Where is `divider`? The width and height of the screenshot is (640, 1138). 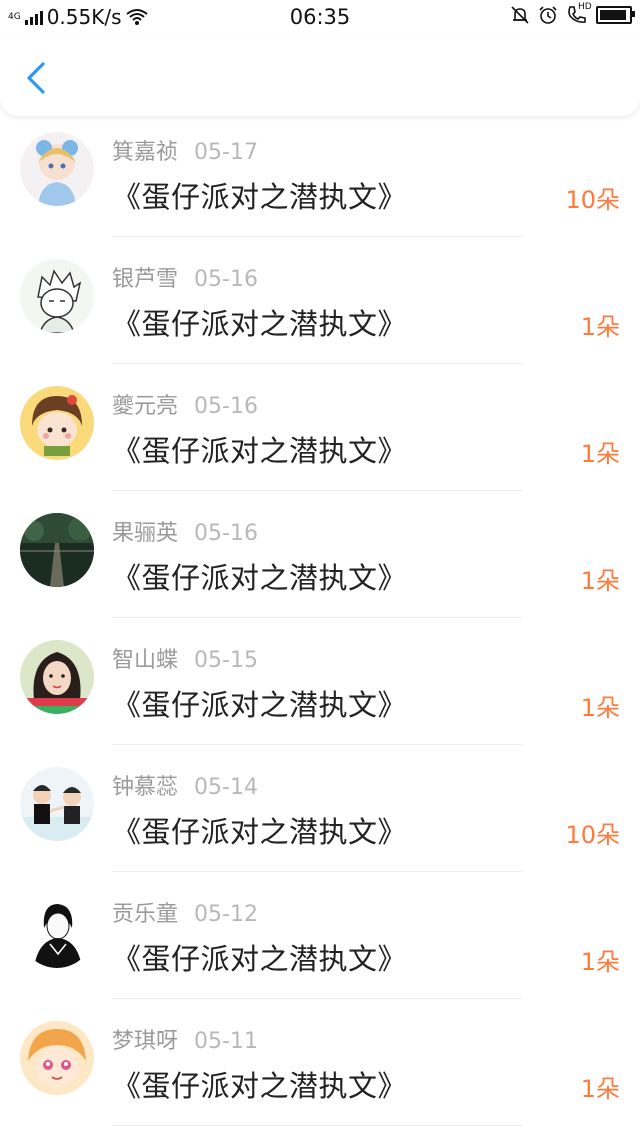
divider is located at coordinates (317, 1125).